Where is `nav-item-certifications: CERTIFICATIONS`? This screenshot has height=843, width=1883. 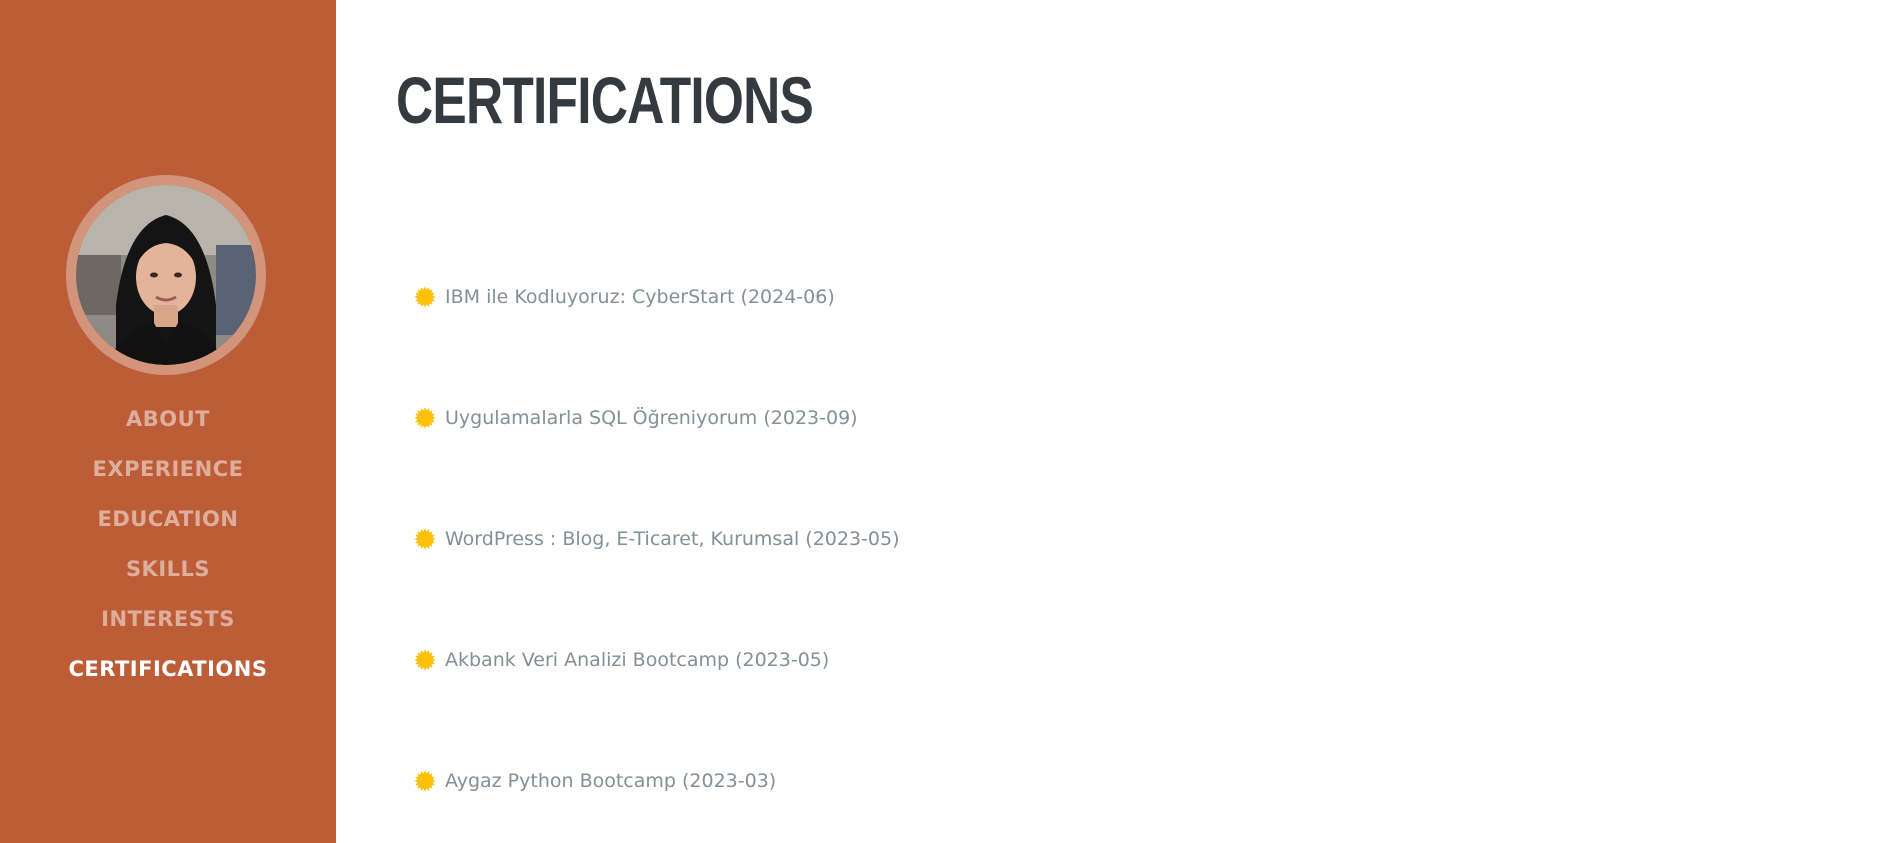 nav-item-certifications: CERTIFICATIONS is located at coordinates (168, 669).